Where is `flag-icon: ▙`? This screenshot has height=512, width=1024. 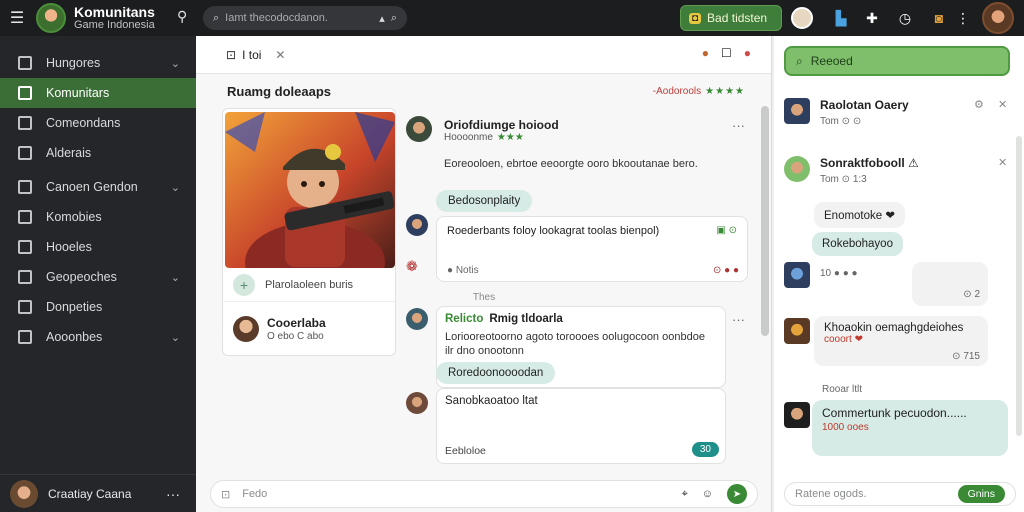
flag-icon: ▙ is located at coordinates (841, 18).